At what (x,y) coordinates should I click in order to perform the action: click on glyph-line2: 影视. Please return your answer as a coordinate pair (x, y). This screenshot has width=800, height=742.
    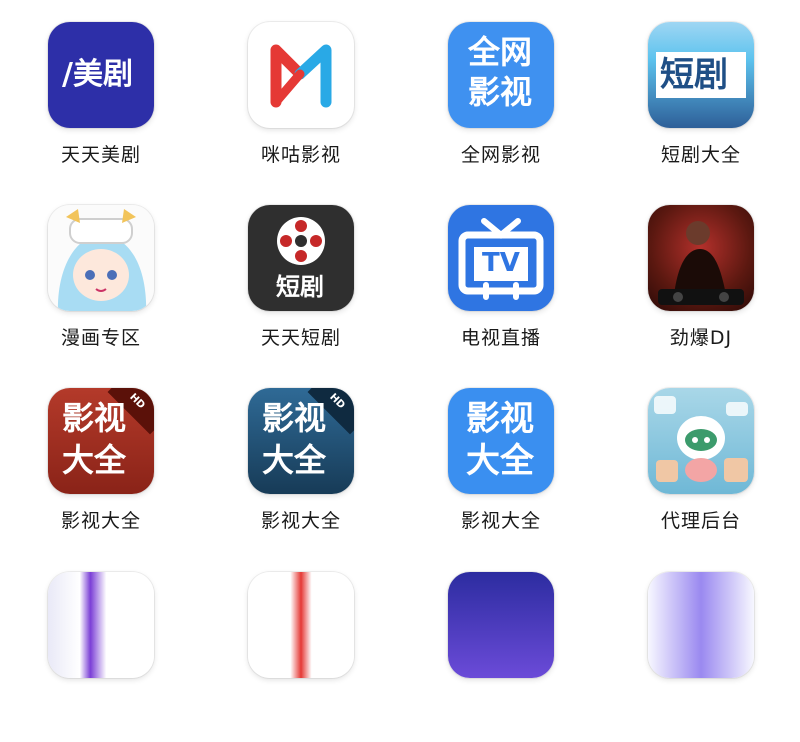
    Looking at the image, I should click on (500, 92).